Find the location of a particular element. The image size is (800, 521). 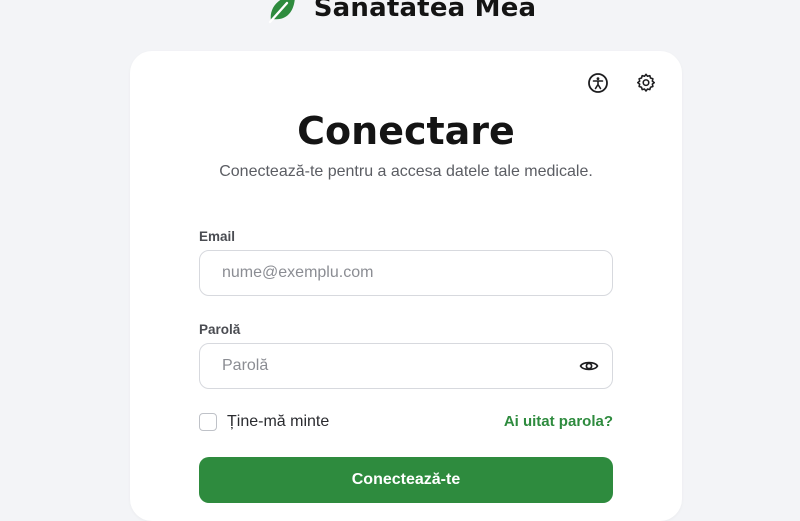

remember-me: Ține-mă minte is located at coordinates (264, 422).